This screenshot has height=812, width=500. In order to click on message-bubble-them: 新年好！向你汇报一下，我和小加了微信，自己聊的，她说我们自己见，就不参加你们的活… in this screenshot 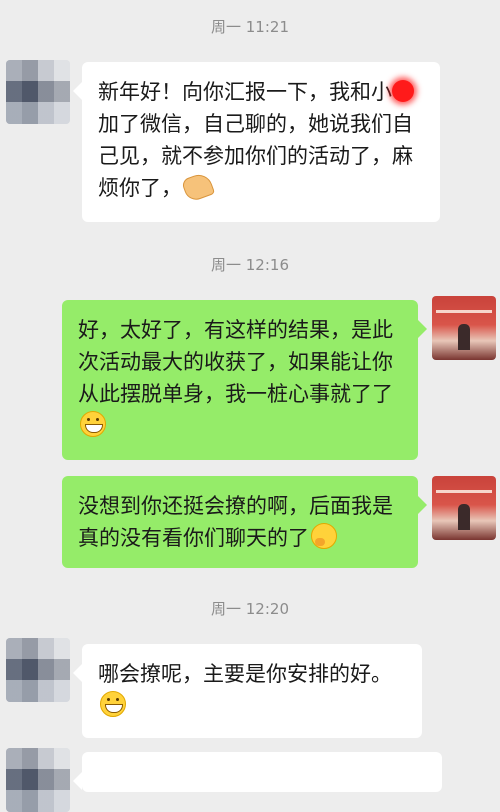, I will do `click(256, 142)`.